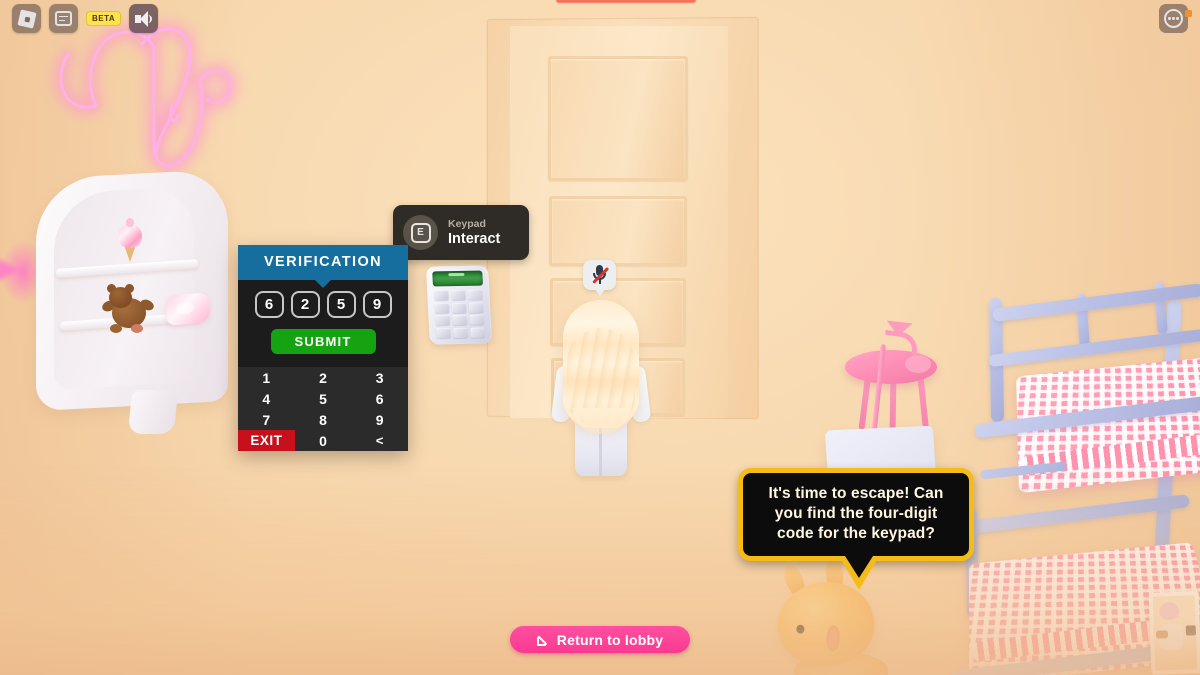  I want to click on return-to-lobby-button: Return to lobby, so click(600, 639).